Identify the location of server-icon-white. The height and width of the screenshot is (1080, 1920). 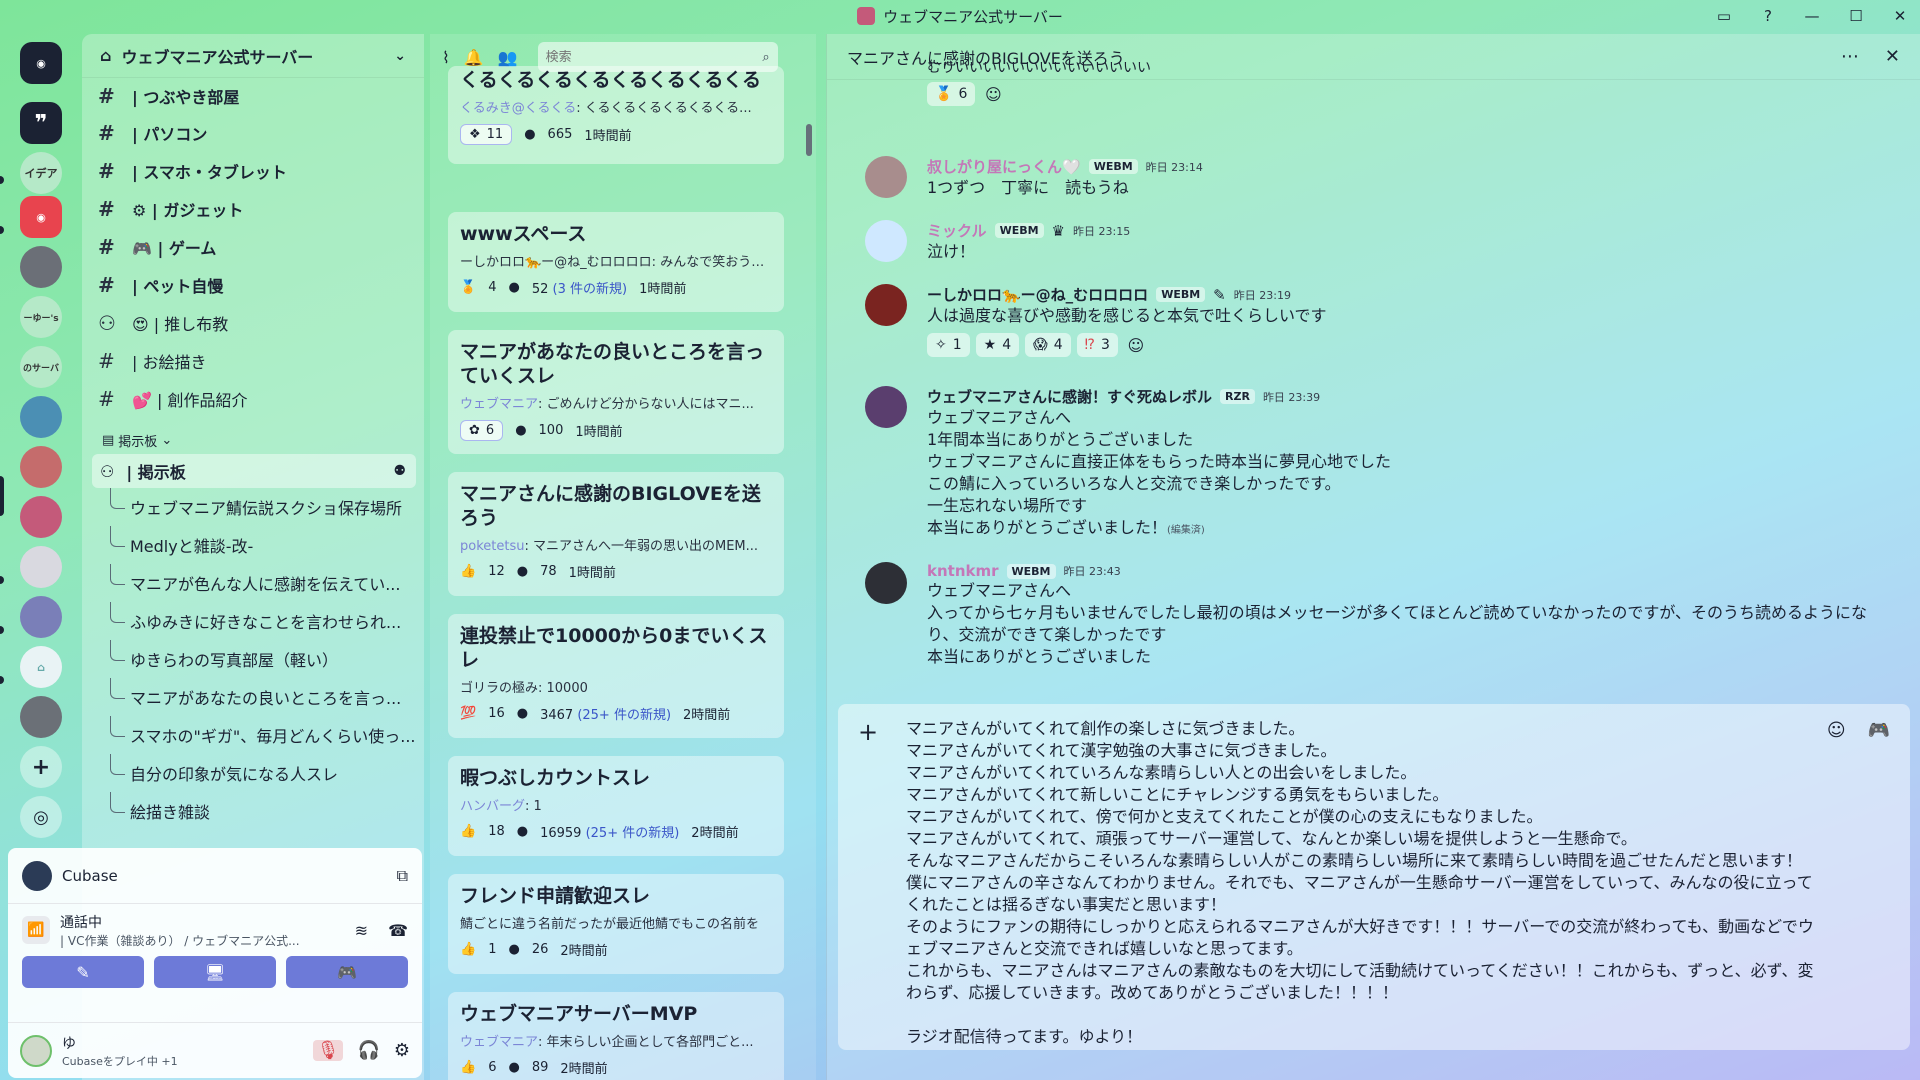
(41, 567).